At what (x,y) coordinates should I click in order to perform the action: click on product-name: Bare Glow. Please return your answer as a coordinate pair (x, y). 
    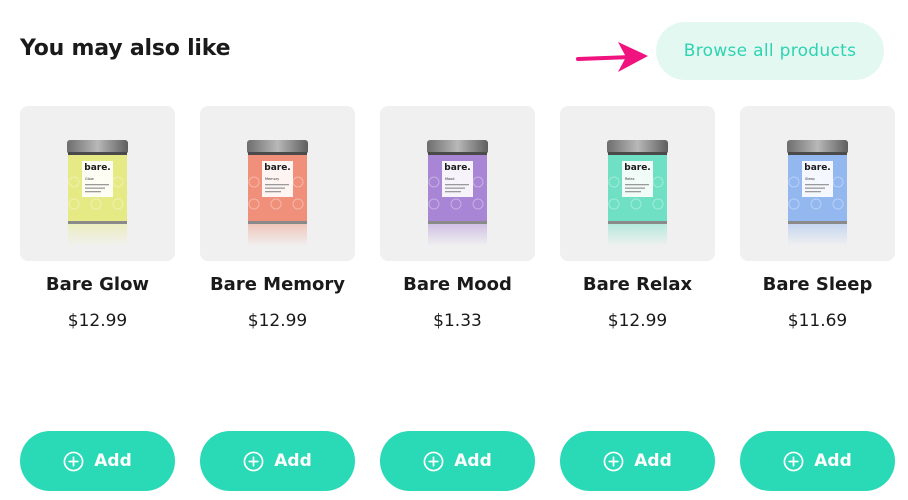
    Looking at the image, I should click on (97, 284).